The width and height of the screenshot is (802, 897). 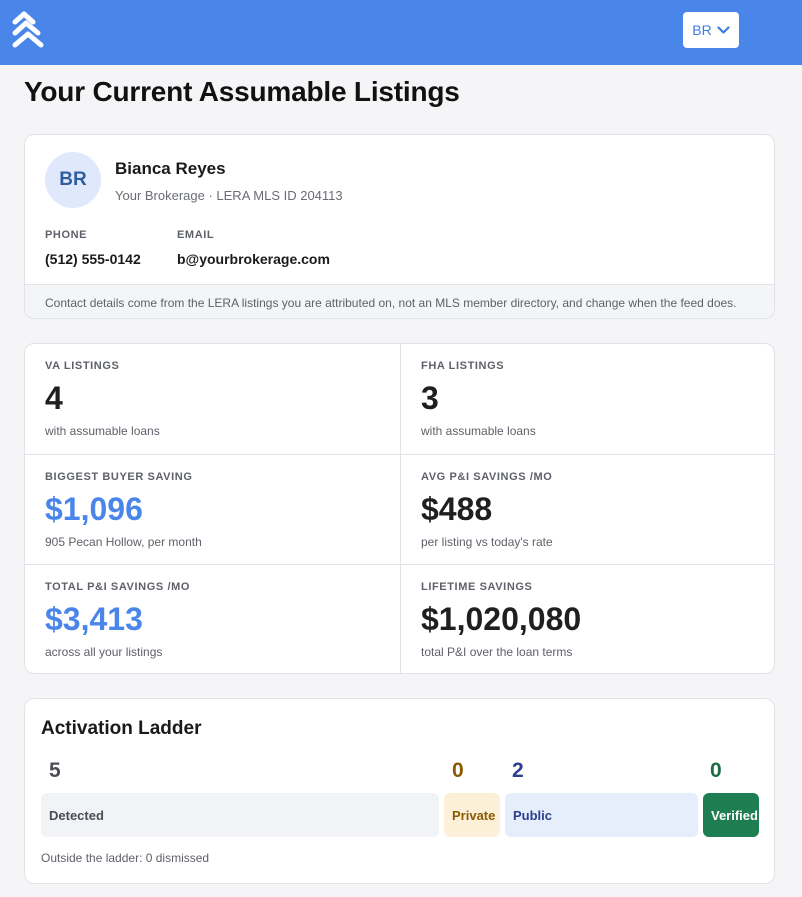 What do you see at coordinates (501, 619) in the screenshot?
I see `stat-value: $1,020,080` at bounding box center [501, 619].